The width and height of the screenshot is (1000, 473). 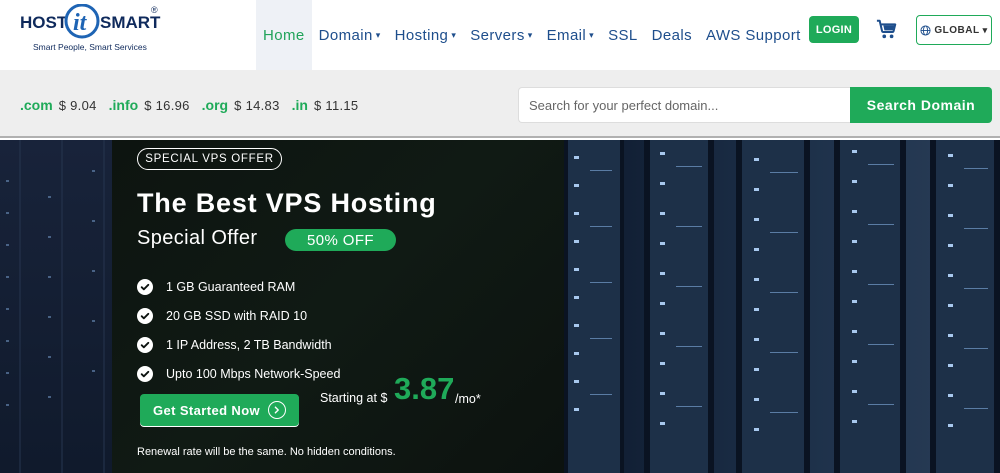 I want to click on nav-item-email: Email ▾, so click(x=570, y=35).